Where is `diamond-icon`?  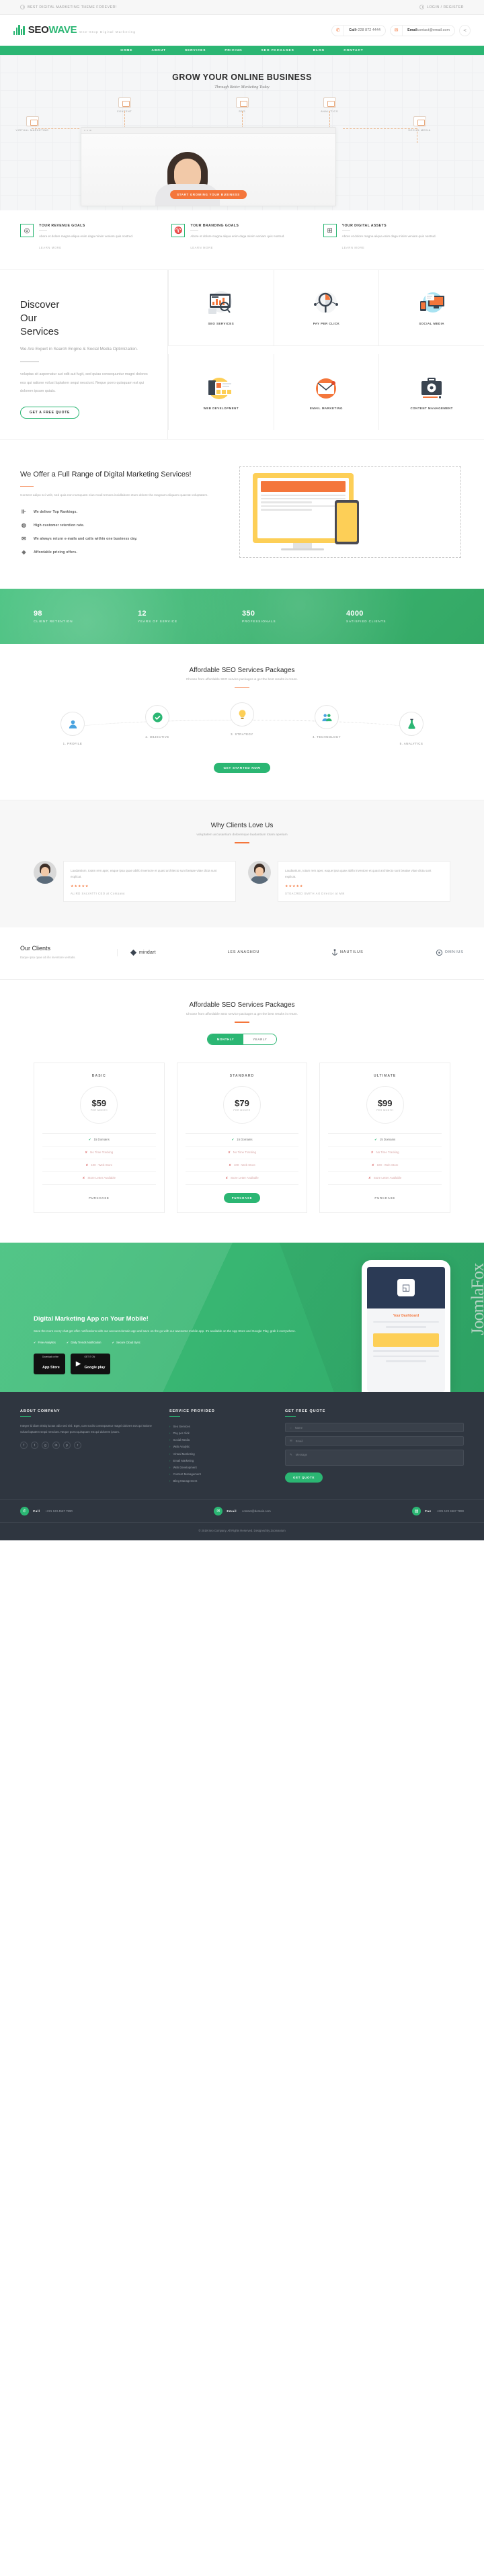 diamond-icon is located at coordinates (133, 953).